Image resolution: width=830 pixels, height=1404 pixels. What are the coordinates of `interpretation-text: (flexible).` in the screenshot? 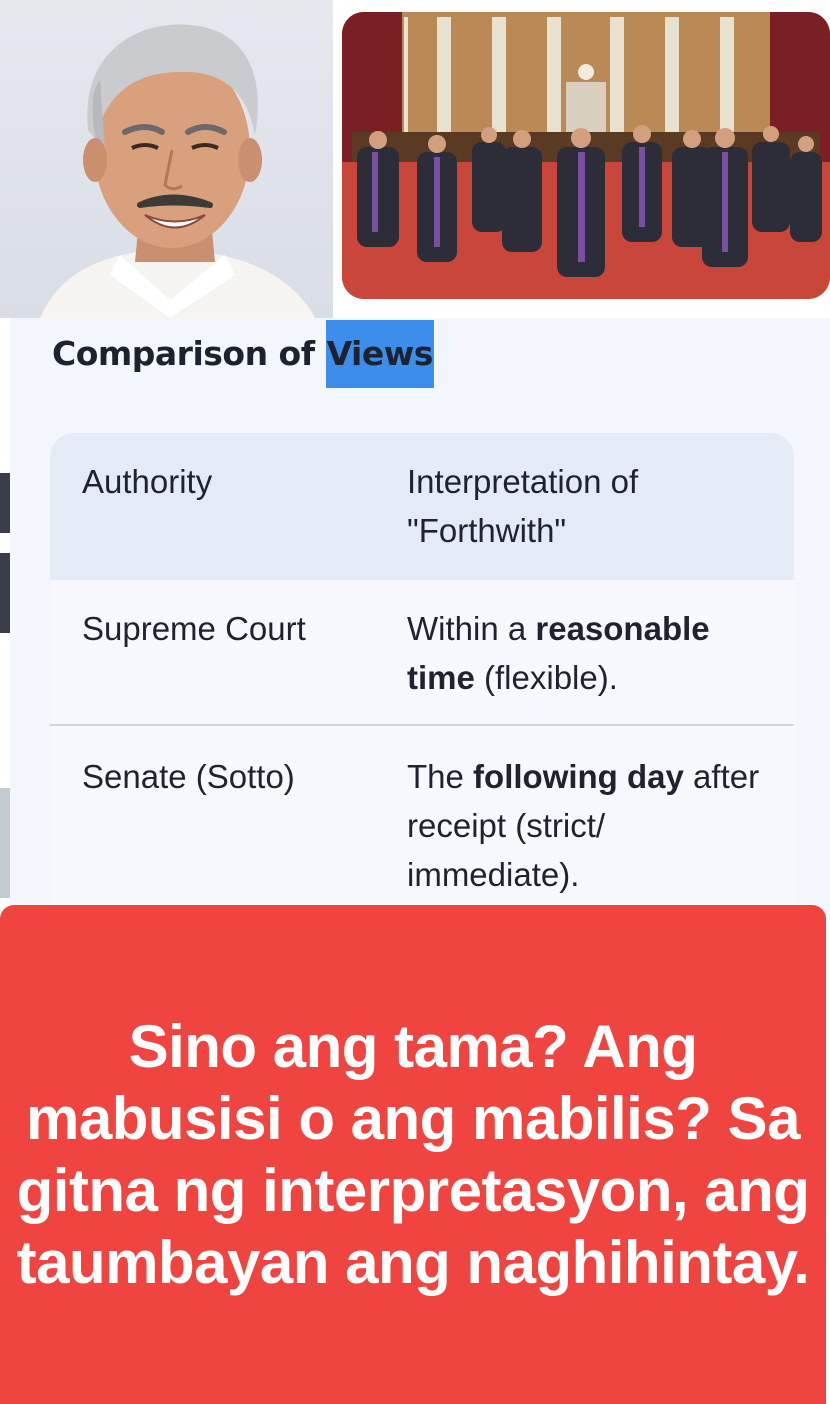 It's located at (546, 677).